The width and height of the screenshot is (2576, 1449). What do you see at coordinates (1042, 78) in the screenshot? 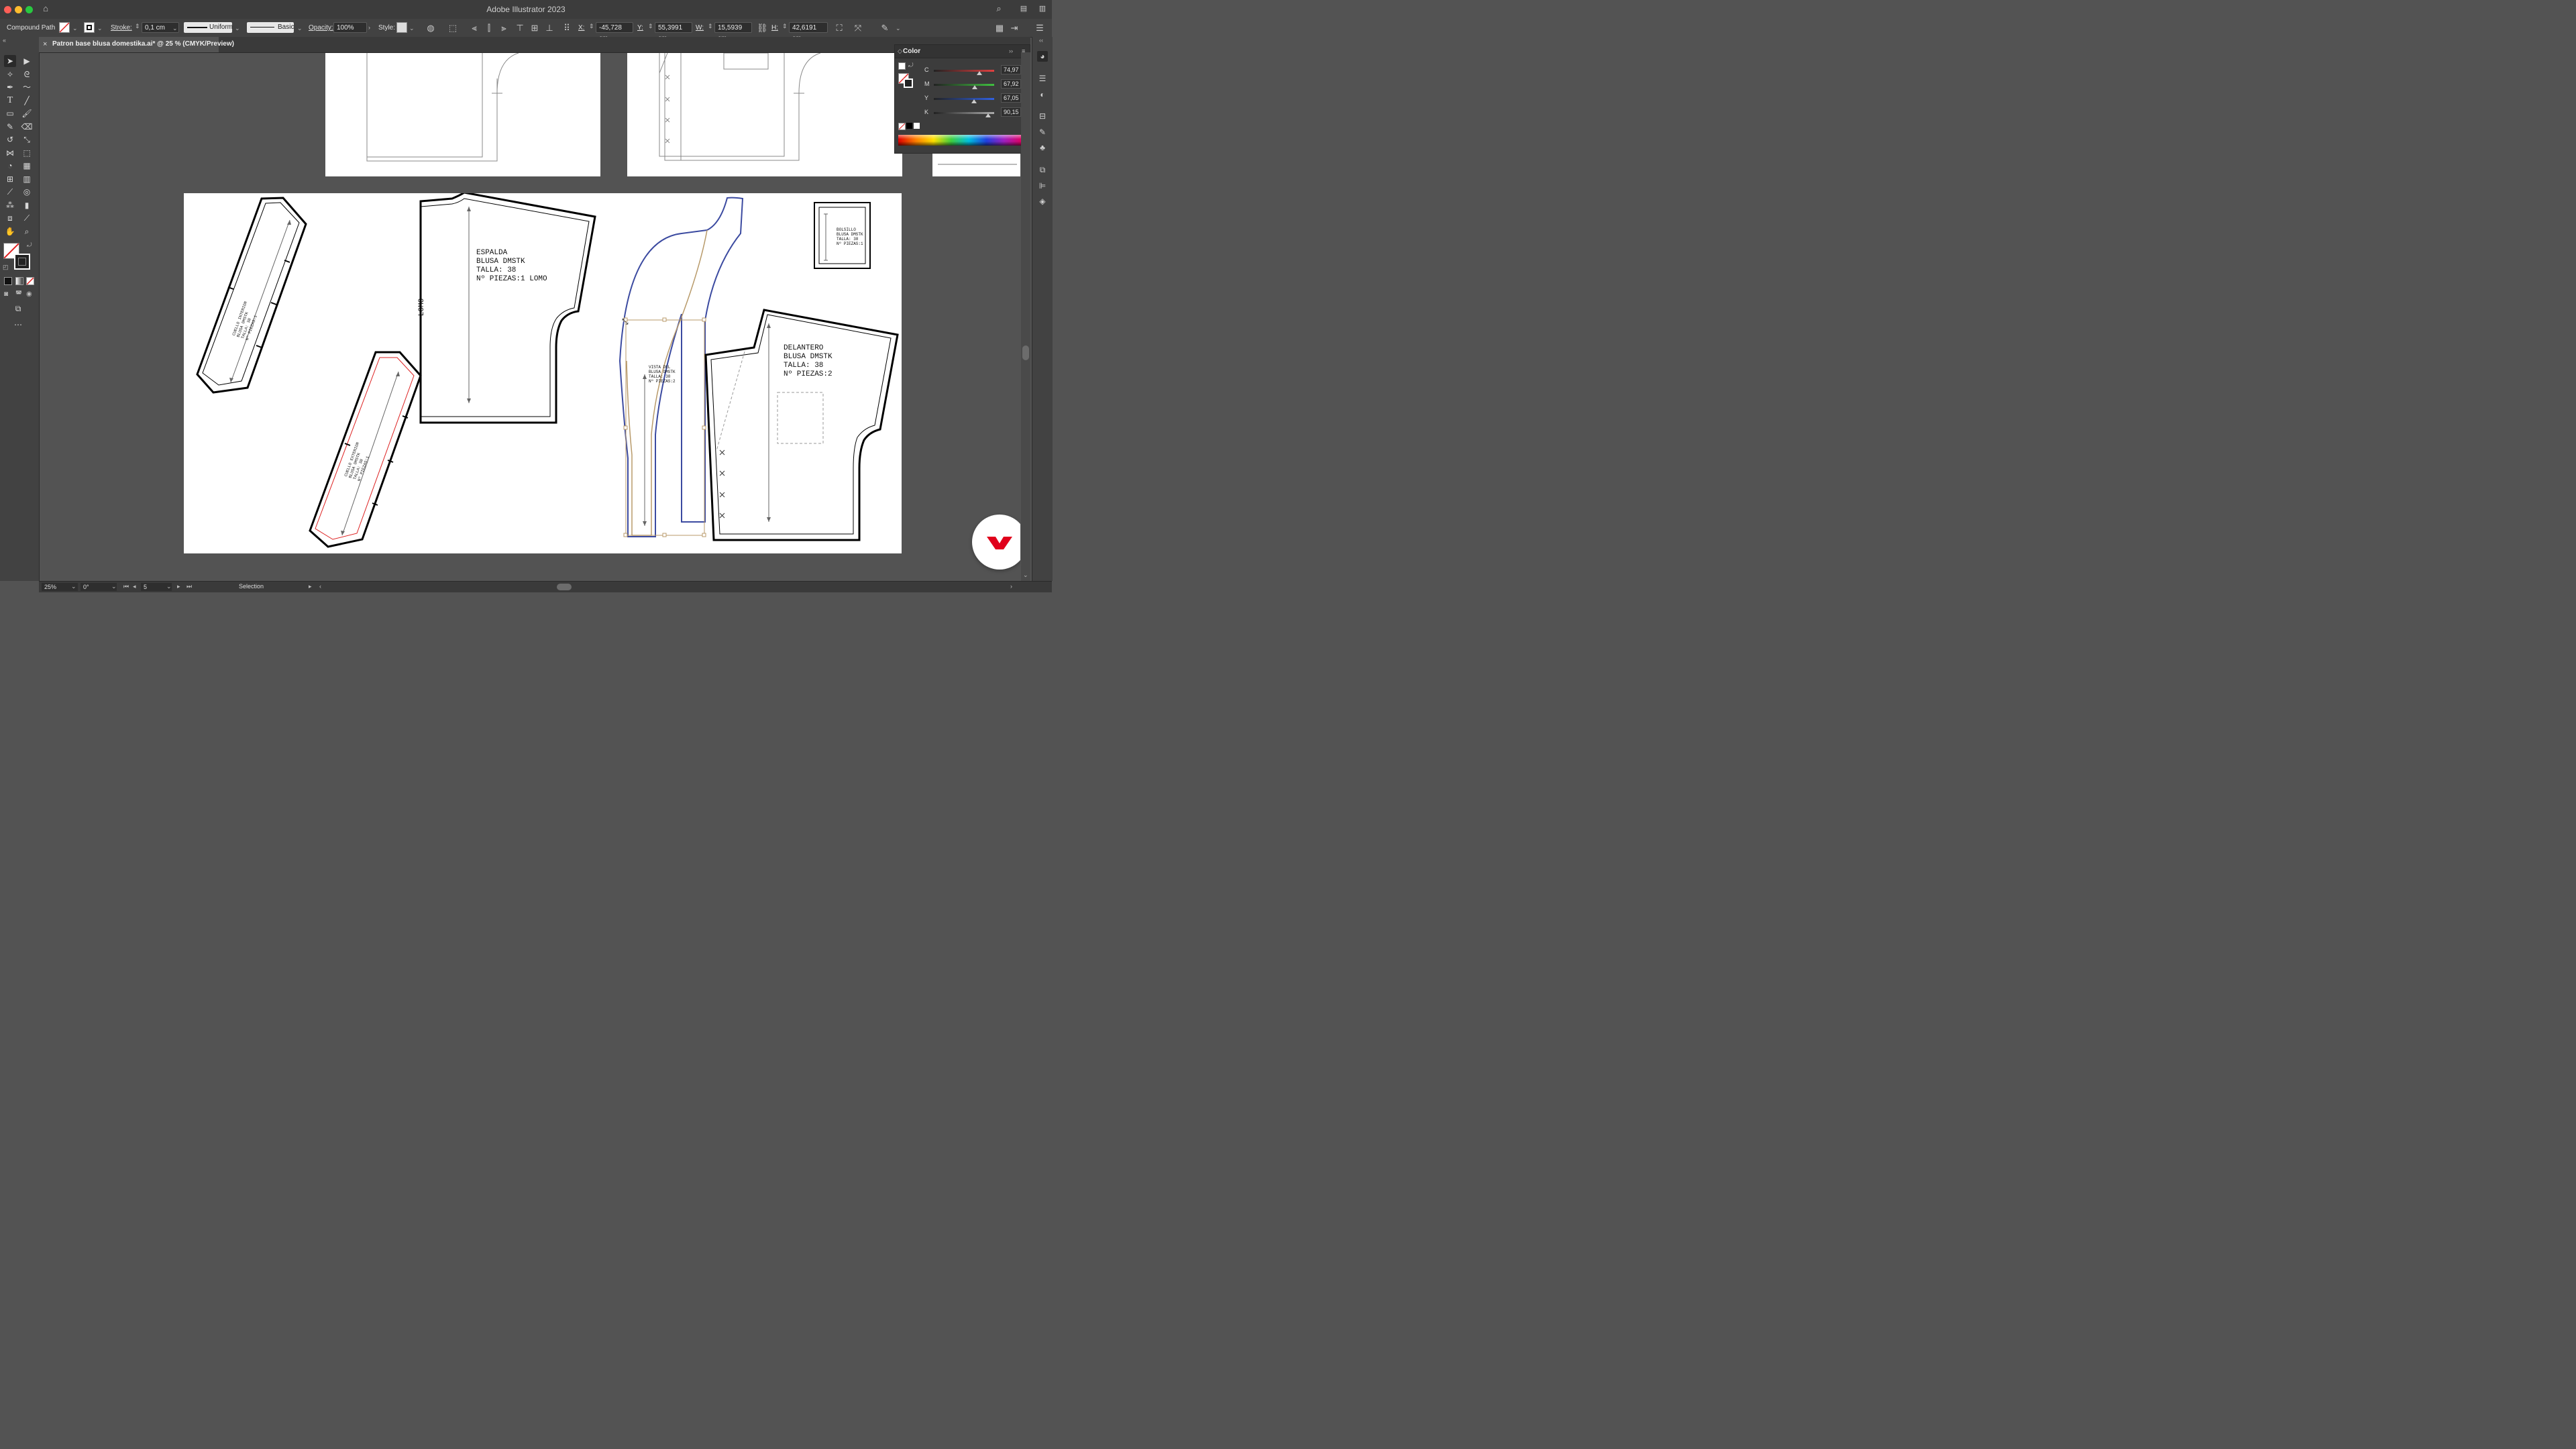
I see `properties-panel-icon: ☰` at bounding box center [1042, 78].